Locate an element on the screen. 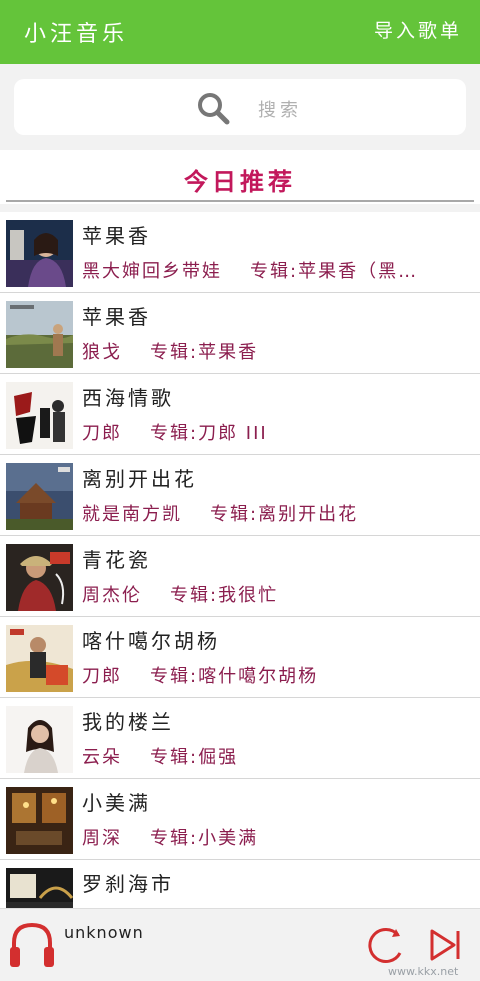  song-list-item: 我的楼兰 云朵 专辑:倔强 is located at coordinates (240, 738).